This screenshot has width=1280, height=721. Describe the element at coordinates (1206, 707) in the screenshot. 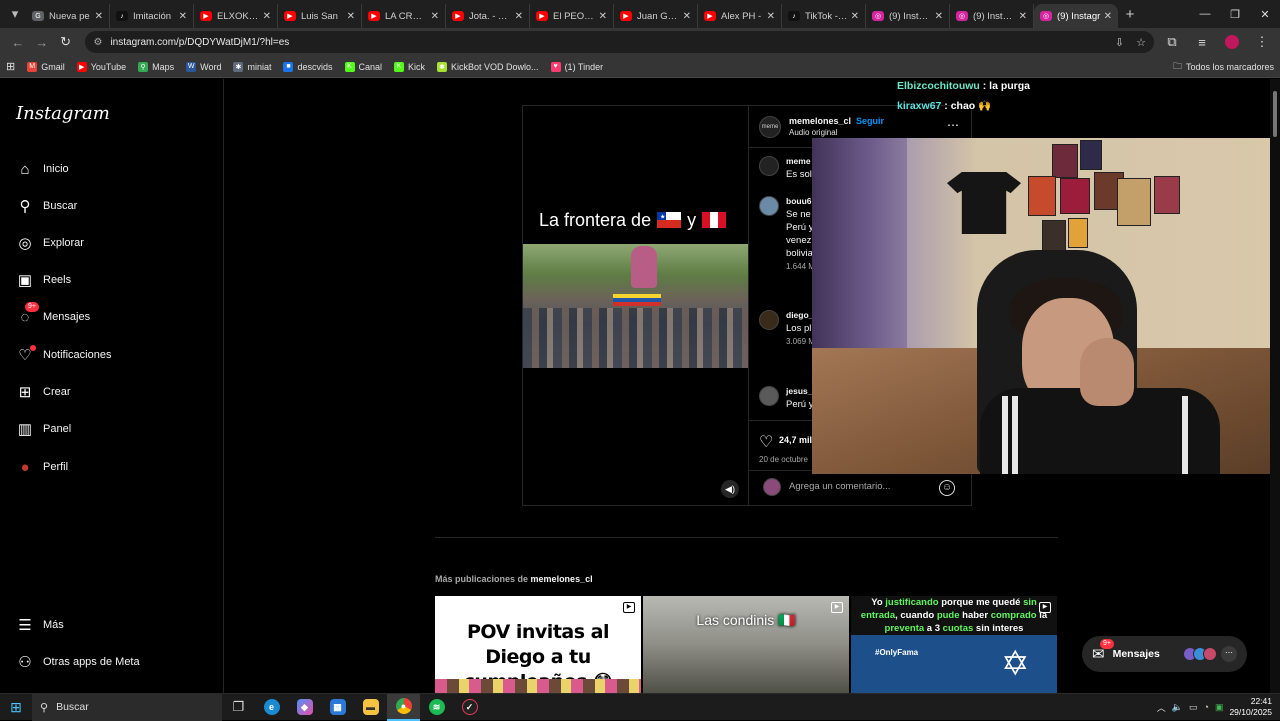

I see `wifi-icon: ◔` at that location.